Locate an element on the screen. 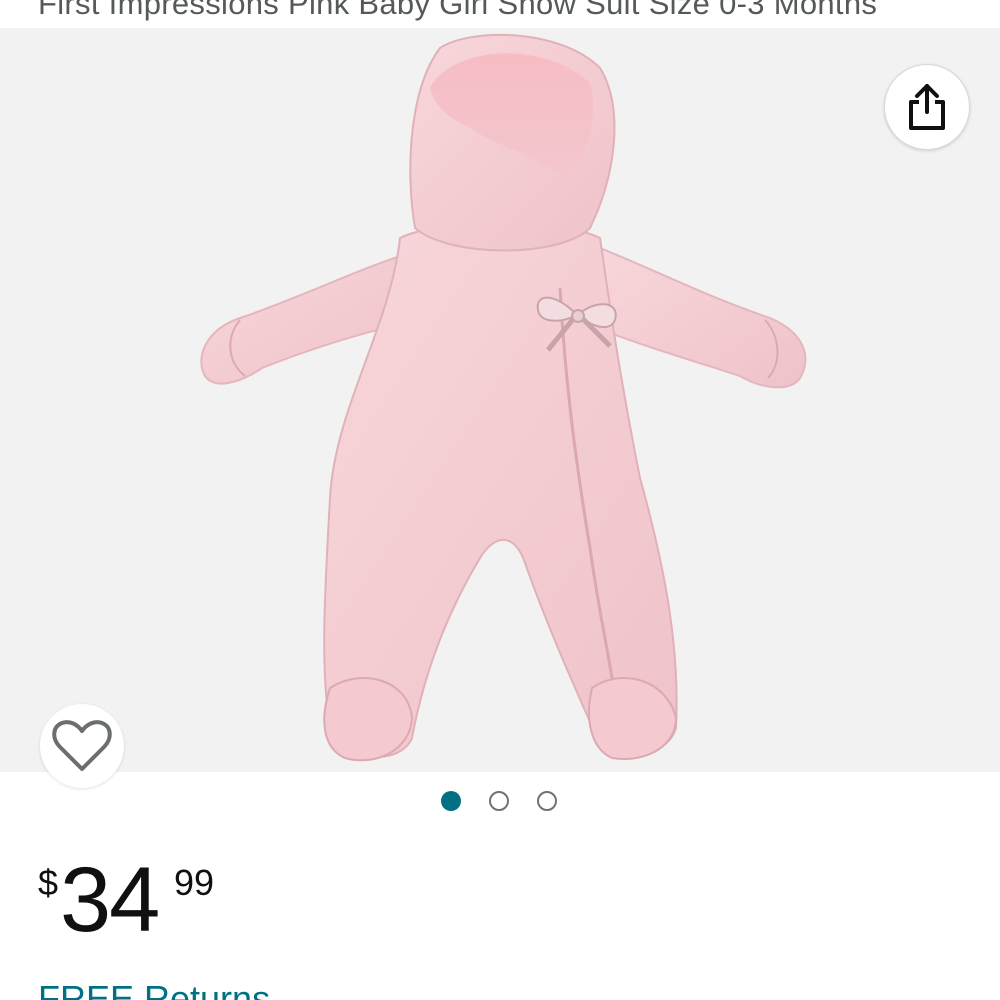 This screenshot has height=1000, width=1000. free-returns-link: FREE Returns is located at coordinates (154, 989).